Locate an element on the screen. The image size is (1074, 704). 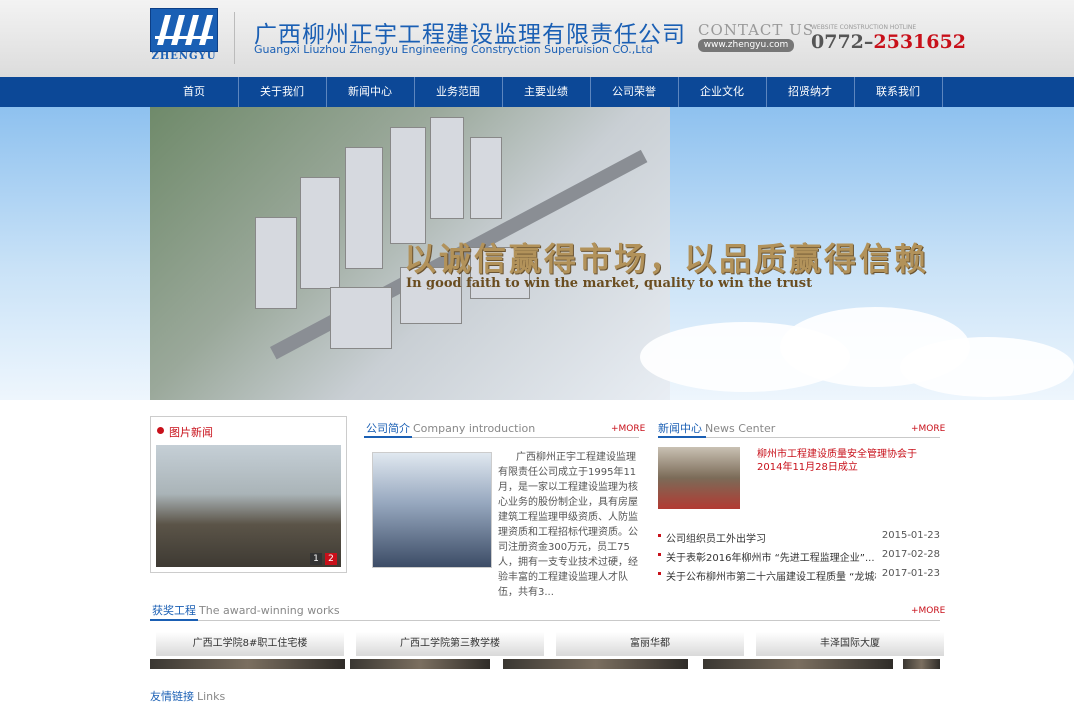
news-headline-image is located at coordinates (699, 478).